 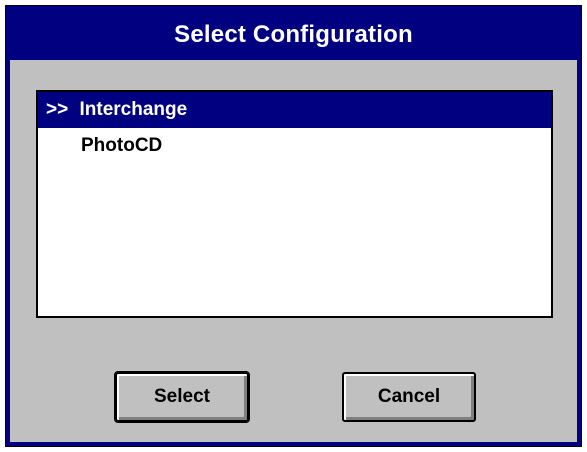 I want to click on dialog-title-bar: Select Configuration, so click(x=293, y=35).